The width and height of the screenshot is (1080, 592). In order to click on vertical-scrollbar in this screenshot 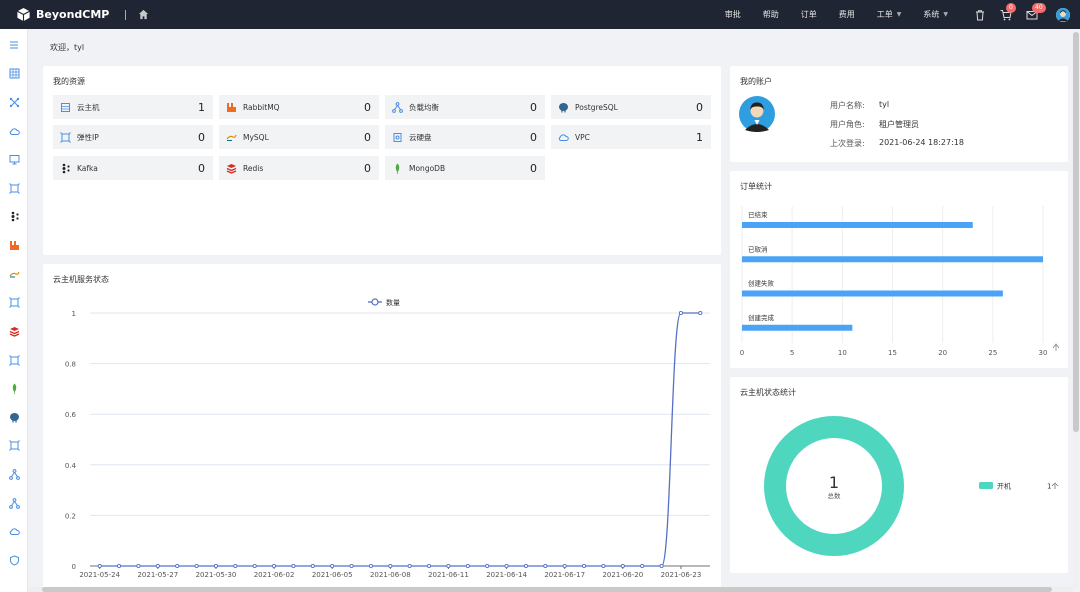, I will do `click(1076, 310)`.